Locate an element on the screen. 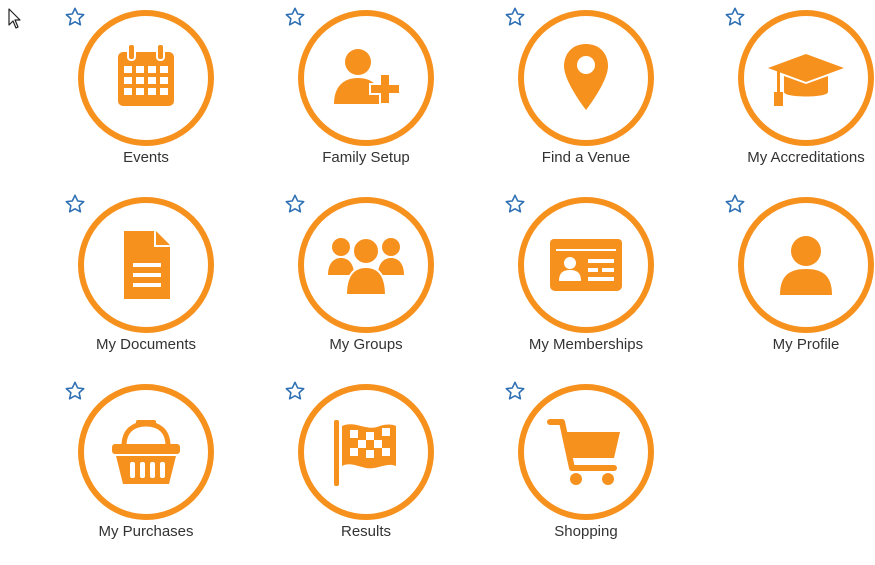 Image resolution: width=875 pixels, height=565 pixels. tile-find-a-venue: Find a Venue is located at coordinates (614, 97).